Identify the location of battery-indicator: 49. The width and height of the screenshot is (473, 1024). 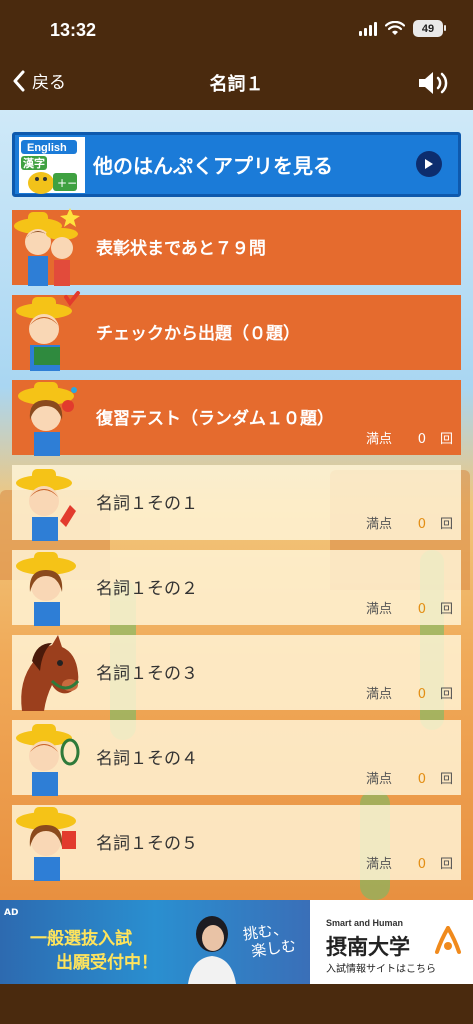
(429, 28).